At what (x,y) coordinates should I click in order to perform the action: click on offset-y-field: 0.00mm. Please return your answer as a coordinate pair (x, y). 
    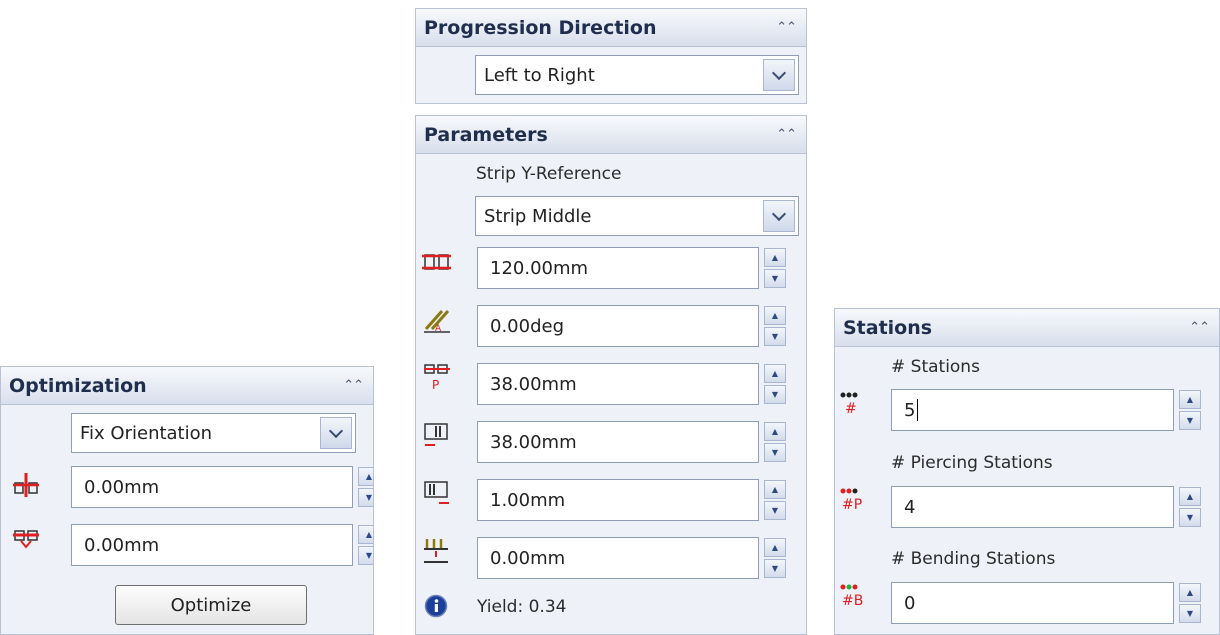
    Looking at the image, I should click on (212, 545).